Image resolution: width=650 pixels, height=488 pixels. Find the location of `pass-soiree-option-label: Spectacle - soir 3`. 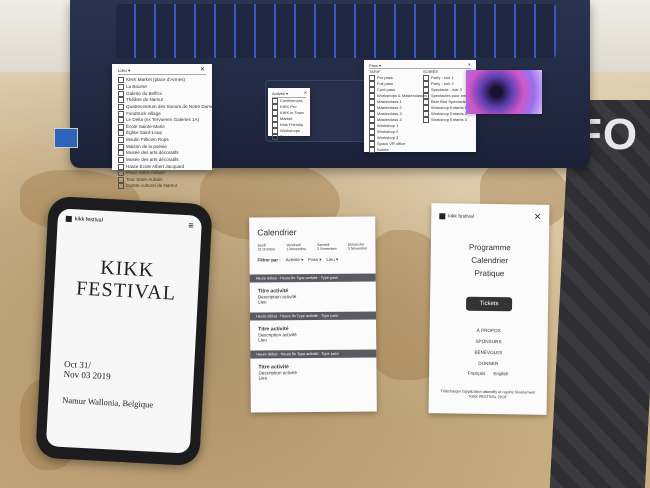

pass-soiree-option-label: Spectacle - soir 3 is located at coordinates (446, 89).